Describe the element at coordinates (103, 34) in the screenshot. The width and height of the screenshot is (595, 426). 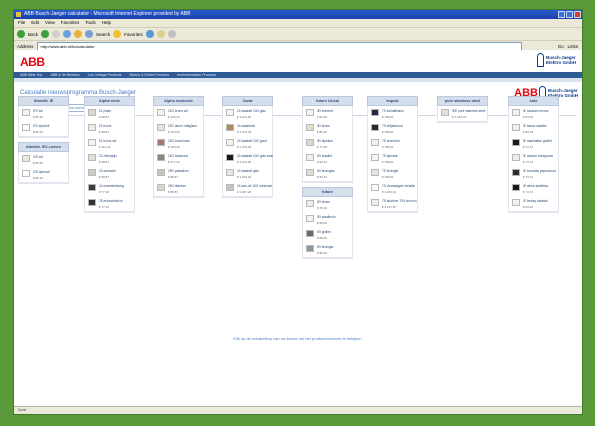
I see `search-label: Search` at that location.